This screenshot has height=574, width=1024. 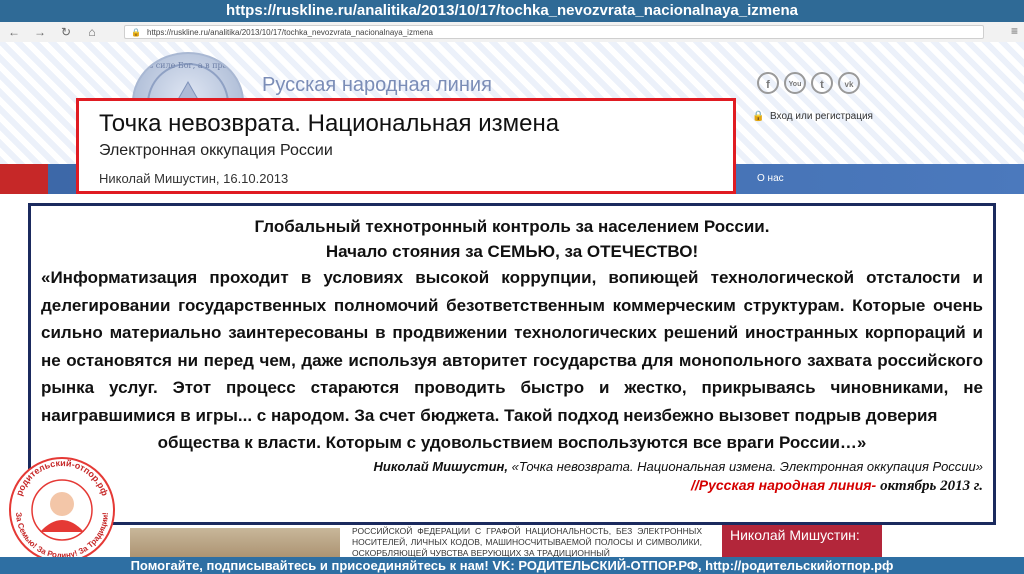 I want to click on nav-item-about: О нас, so click(x=770, y=179).